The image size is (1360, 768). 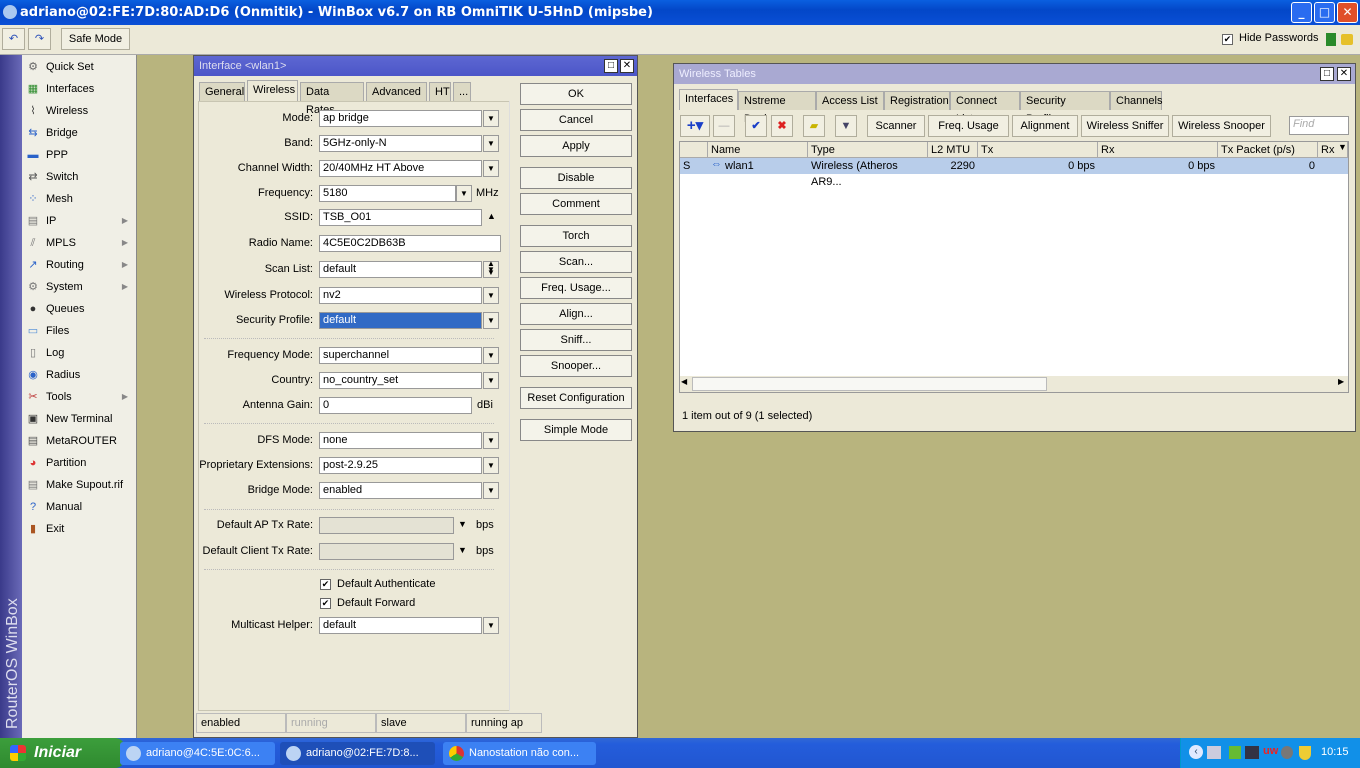 I want to click on redo-button: ↷, so click(x=39, y=39).